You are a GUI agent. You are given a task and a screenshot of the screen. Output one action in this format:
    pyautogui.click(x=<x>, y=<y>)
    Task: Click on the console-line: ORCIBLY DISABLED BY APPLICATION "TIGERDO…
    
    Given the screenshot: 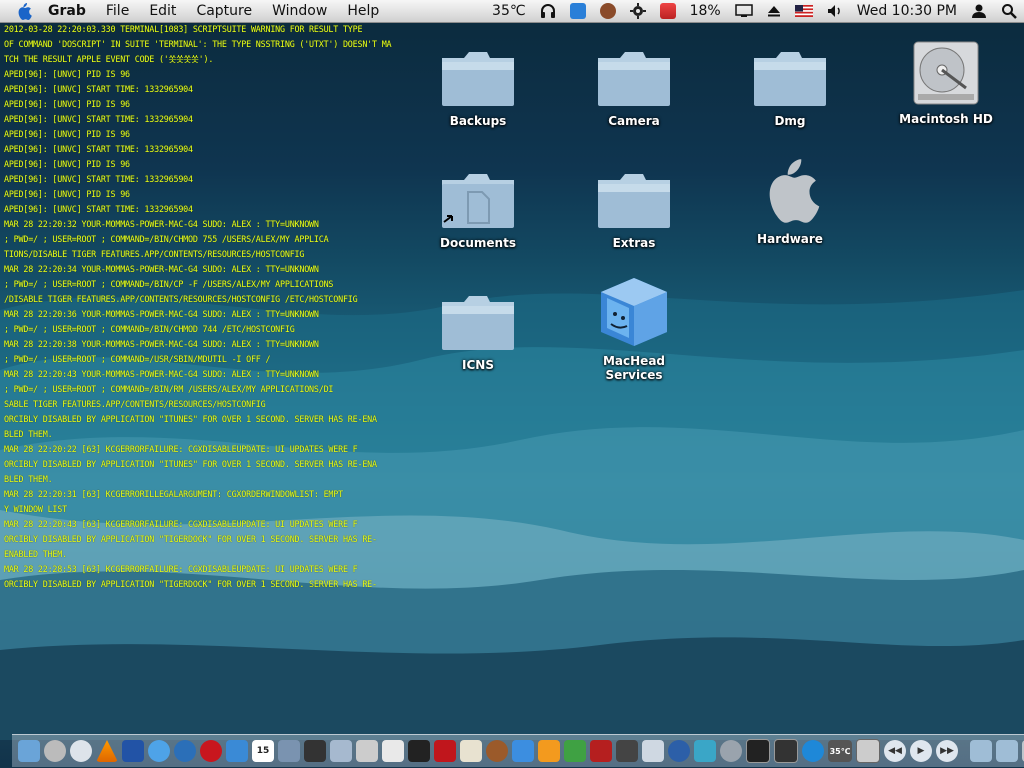 What is the action you would take?
    pyautogui.click(x=190, y=584)
    